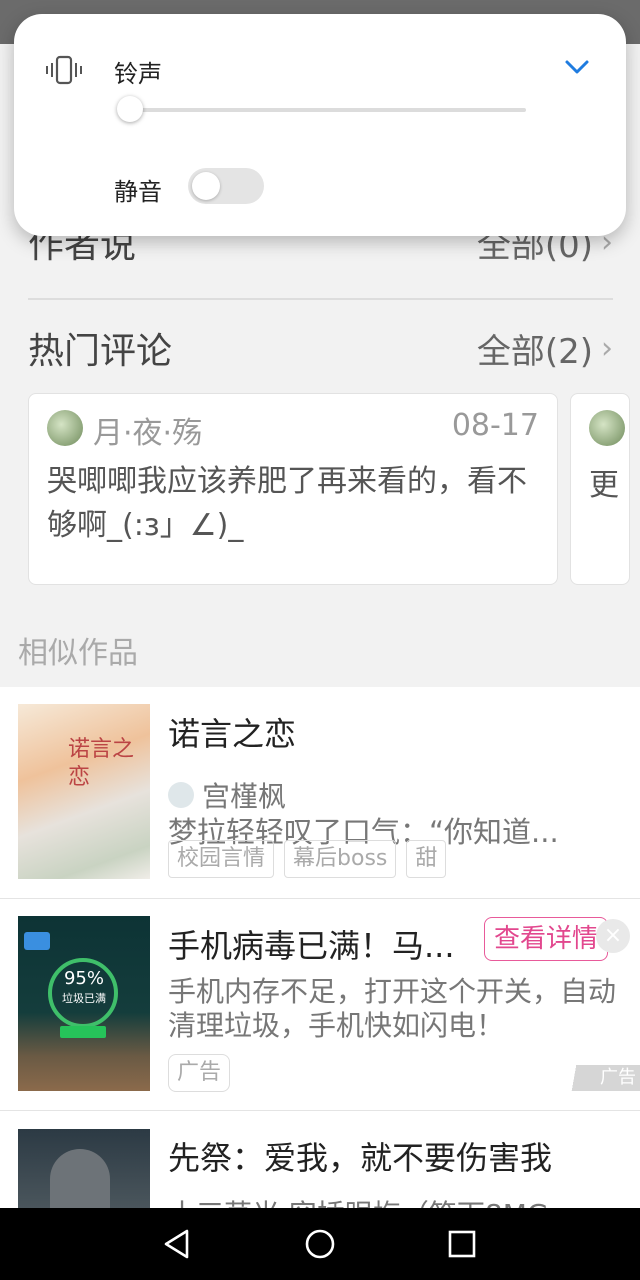  Describe the element at coordinates (130, 109) in the screenshot. I see `slider-knob` at that location.